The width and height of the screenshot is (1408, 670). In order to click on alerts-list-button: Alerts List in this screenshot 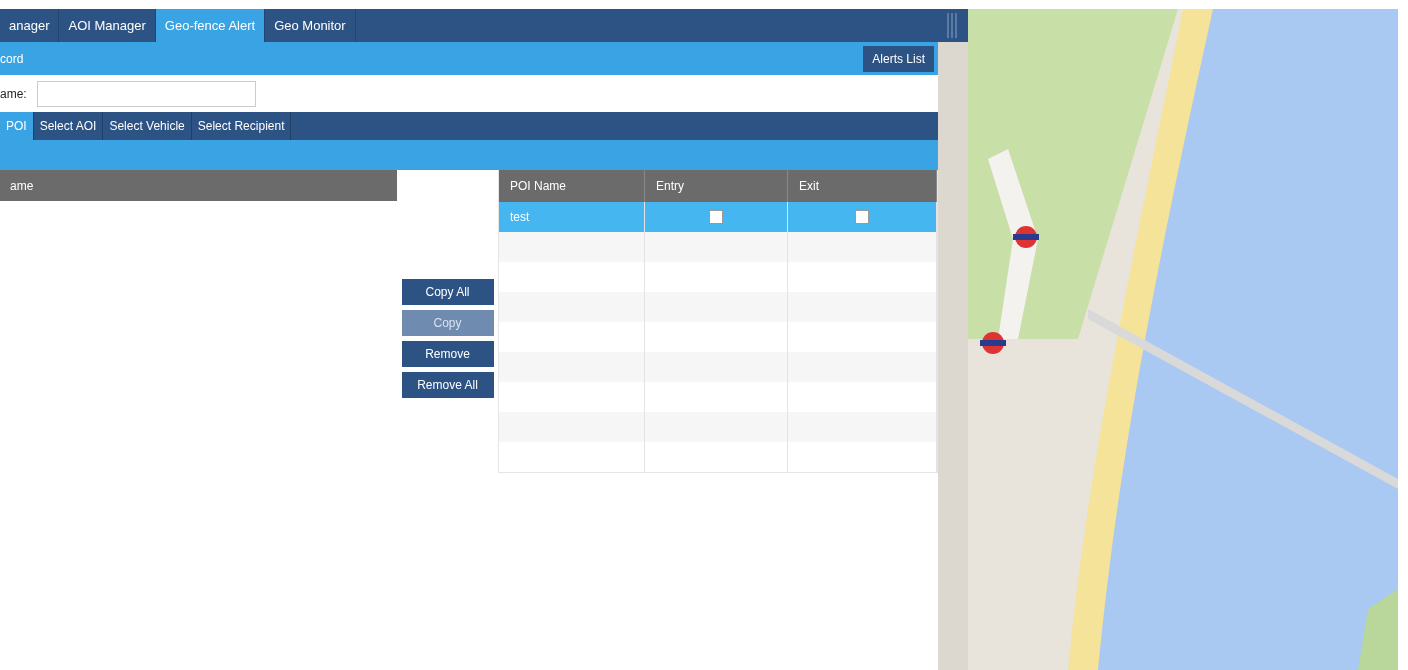, I will do `click(898, 58)`.